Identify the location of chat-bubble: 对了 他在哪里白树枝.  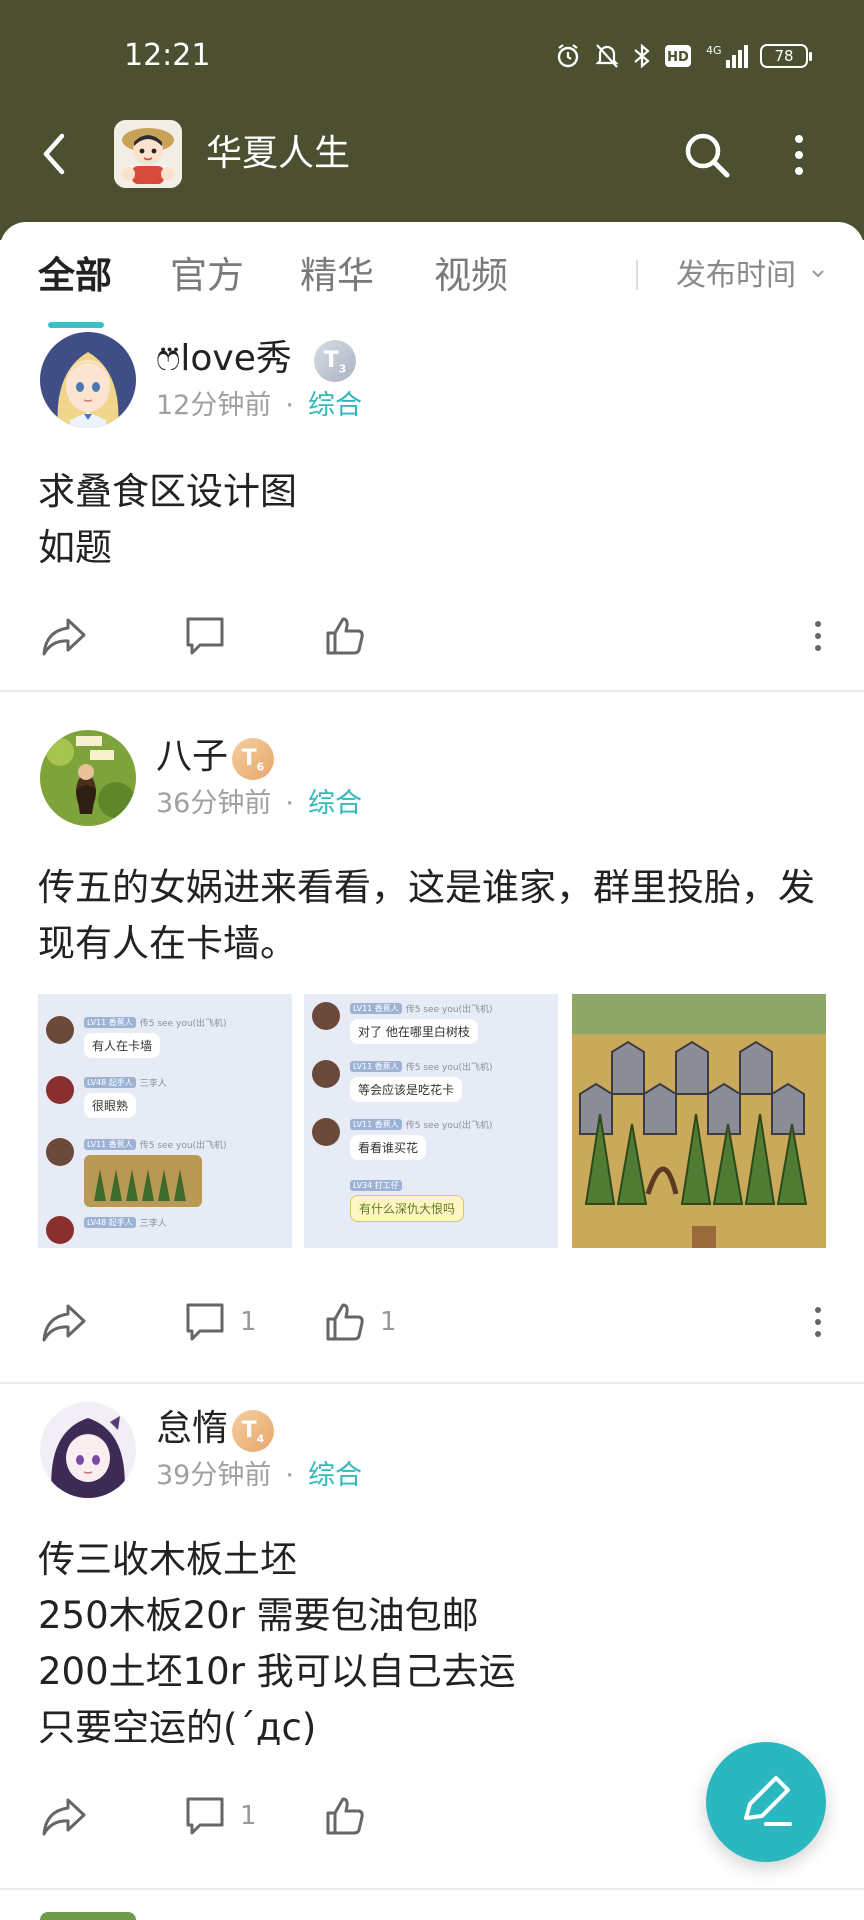
(414, 1031).